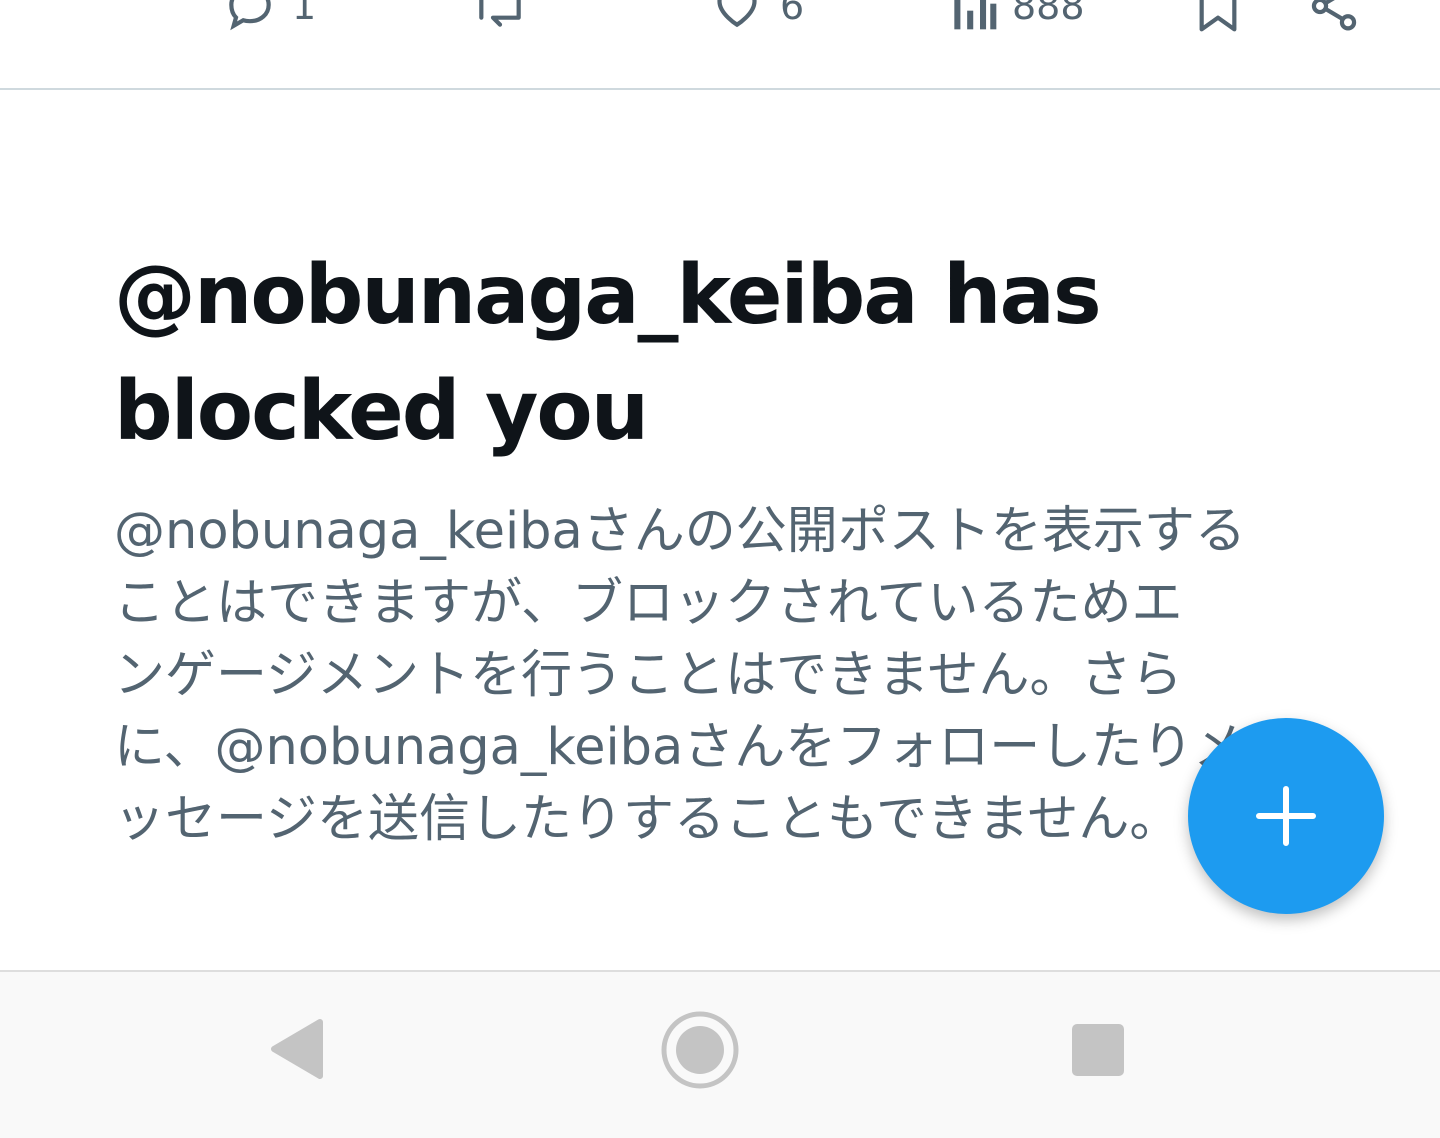 Image resolution: width=1440 pixels, height=1138 pixels. I want to click on heart-icon, so click(737, 14).